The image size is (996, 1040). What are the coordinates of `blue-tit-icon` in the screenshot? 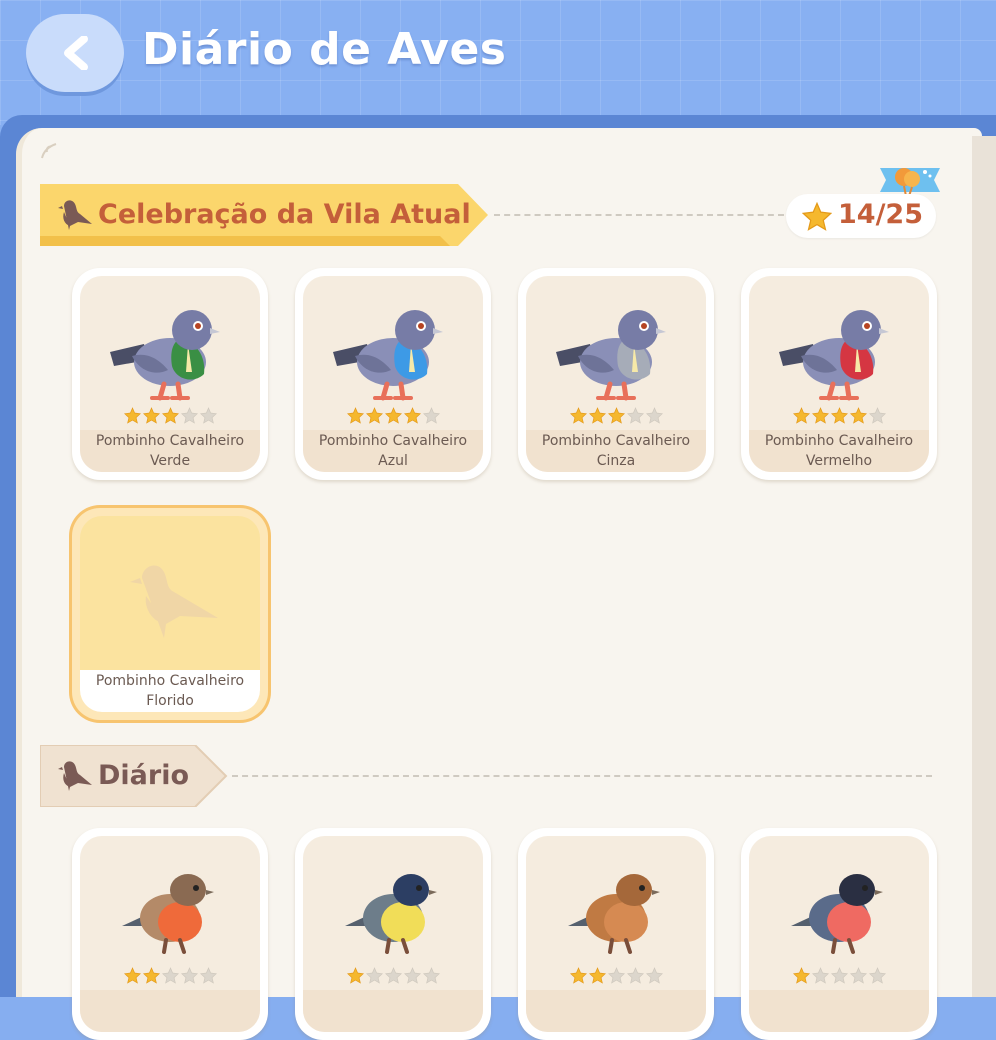 It's located at (391, 914).